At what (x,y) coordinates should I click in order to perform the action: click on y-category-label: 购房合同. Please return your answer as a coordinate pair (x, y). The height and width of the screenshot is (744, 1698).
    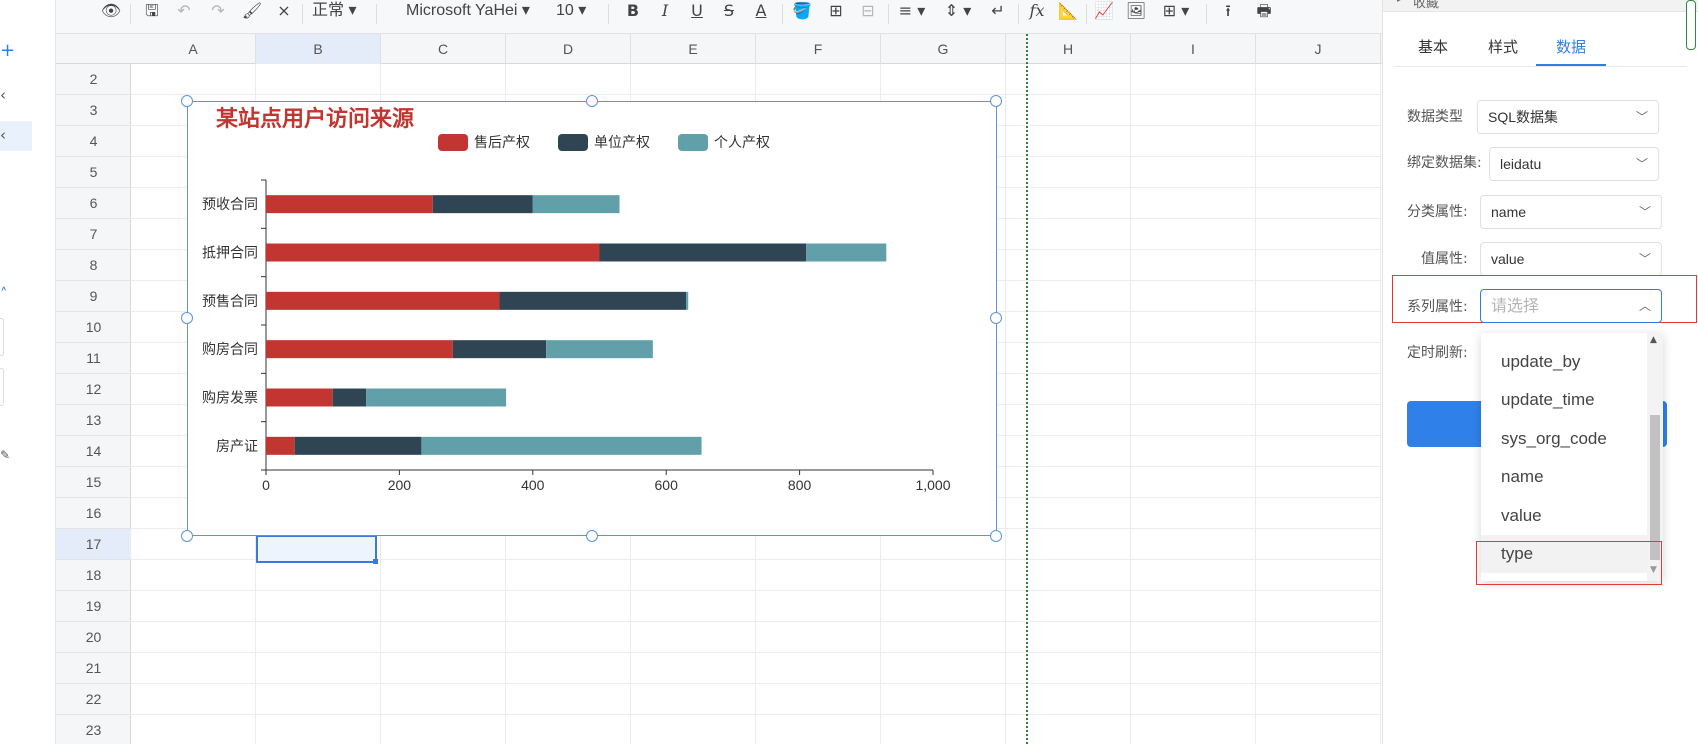
    Looking at the image, I should click on (230, 350).